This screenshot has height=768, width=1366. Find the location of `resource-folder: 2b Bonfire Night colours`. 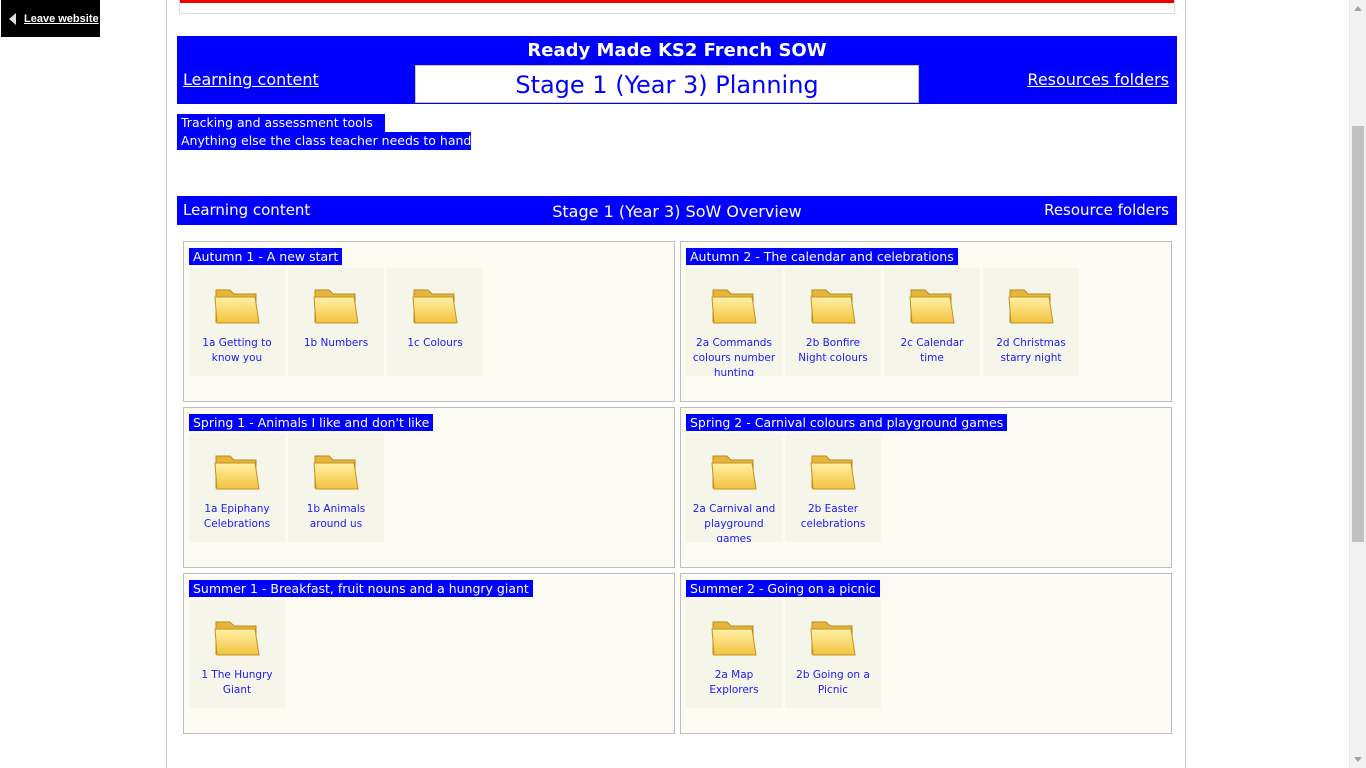

resource-folder: 2b Bonfire Night colours is located at coordinates (833, 322).